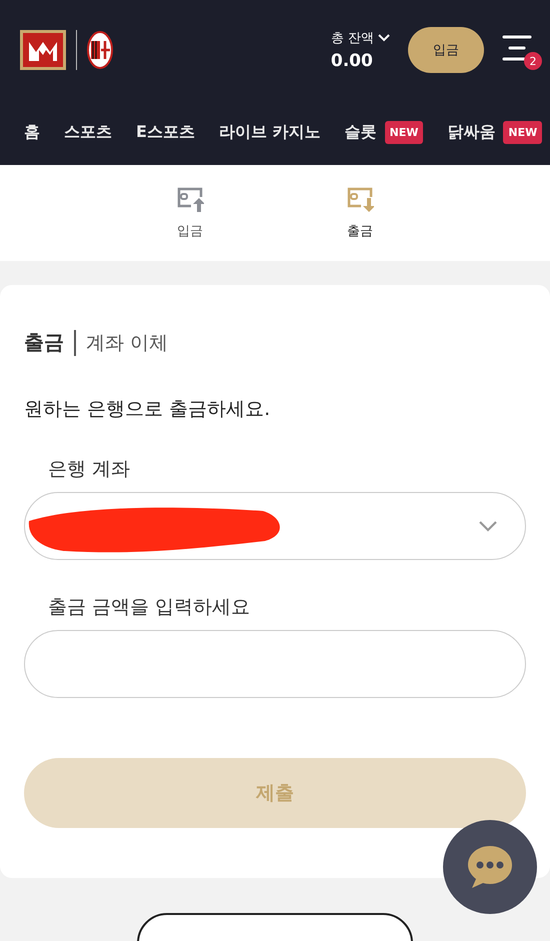 The height and width of the screenshot is (941, 550). What do you see at coordinates (150, 607) in the screenshot?
I see `field-label: 출금 금액을 입력하세요` at bounding box center [150, 607].